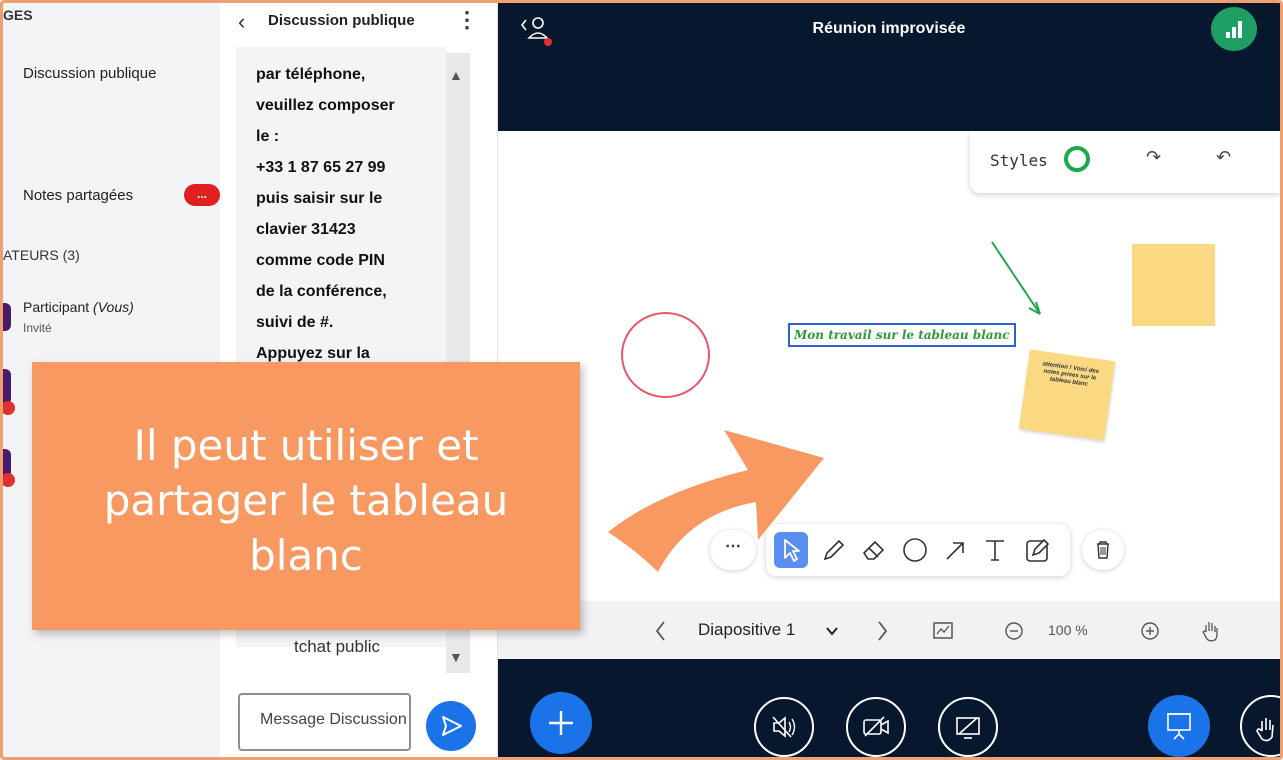  Describe the element at coordinates (456, 75) in the screenshot. I see `chevron-up-icon: ▲` at that location.